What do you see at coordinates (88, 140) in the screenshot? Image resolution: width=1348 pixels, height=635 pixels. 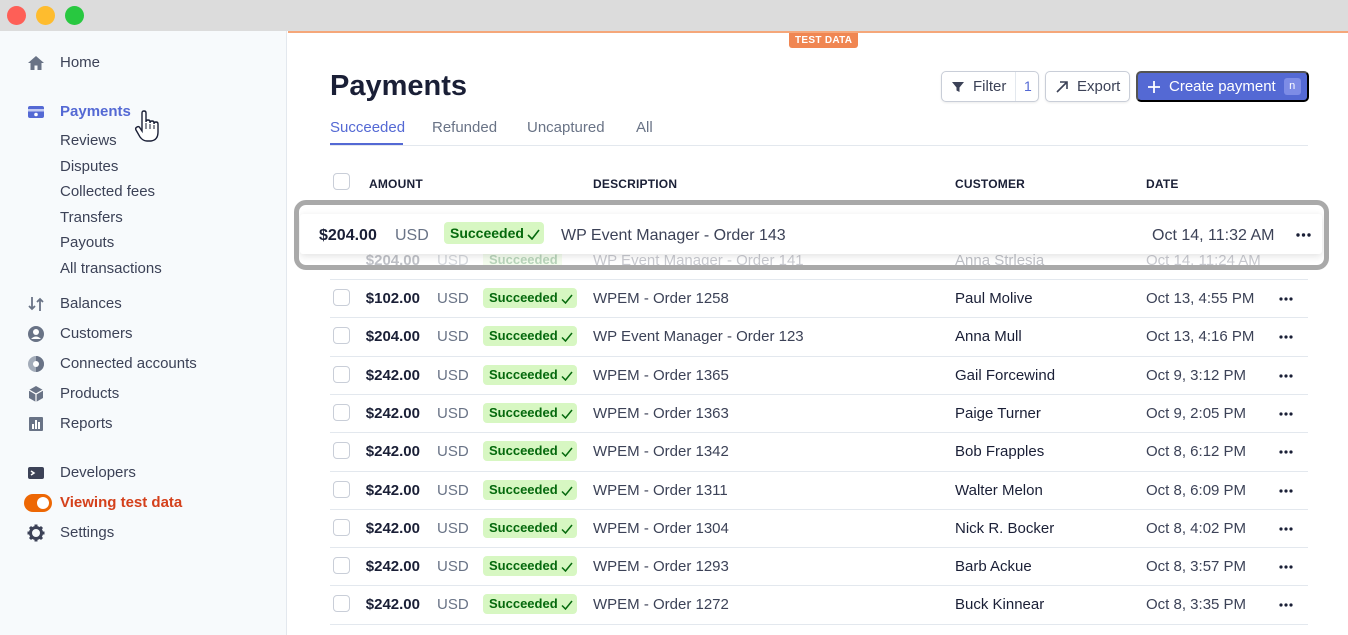 I see `sidebar-subitem-reviews: Reviews` at bounding box center [88, 140].